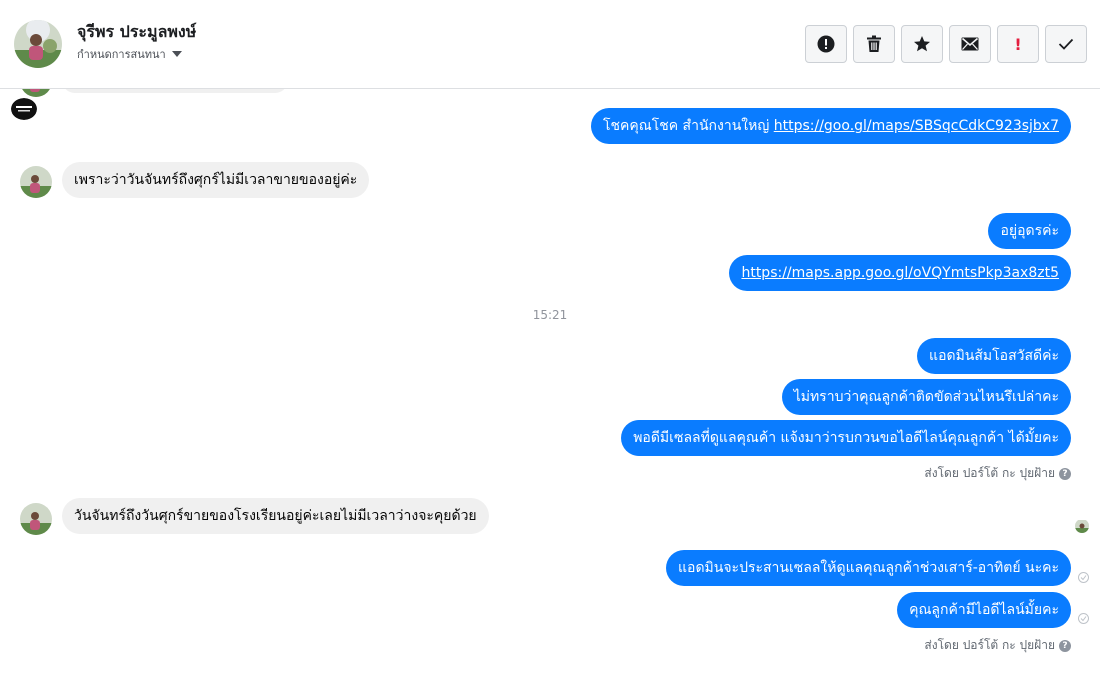  What do you see at coordinates (38, 44) in the screenshot?
I see `contact-avatar` at bounding box center [38, 44].